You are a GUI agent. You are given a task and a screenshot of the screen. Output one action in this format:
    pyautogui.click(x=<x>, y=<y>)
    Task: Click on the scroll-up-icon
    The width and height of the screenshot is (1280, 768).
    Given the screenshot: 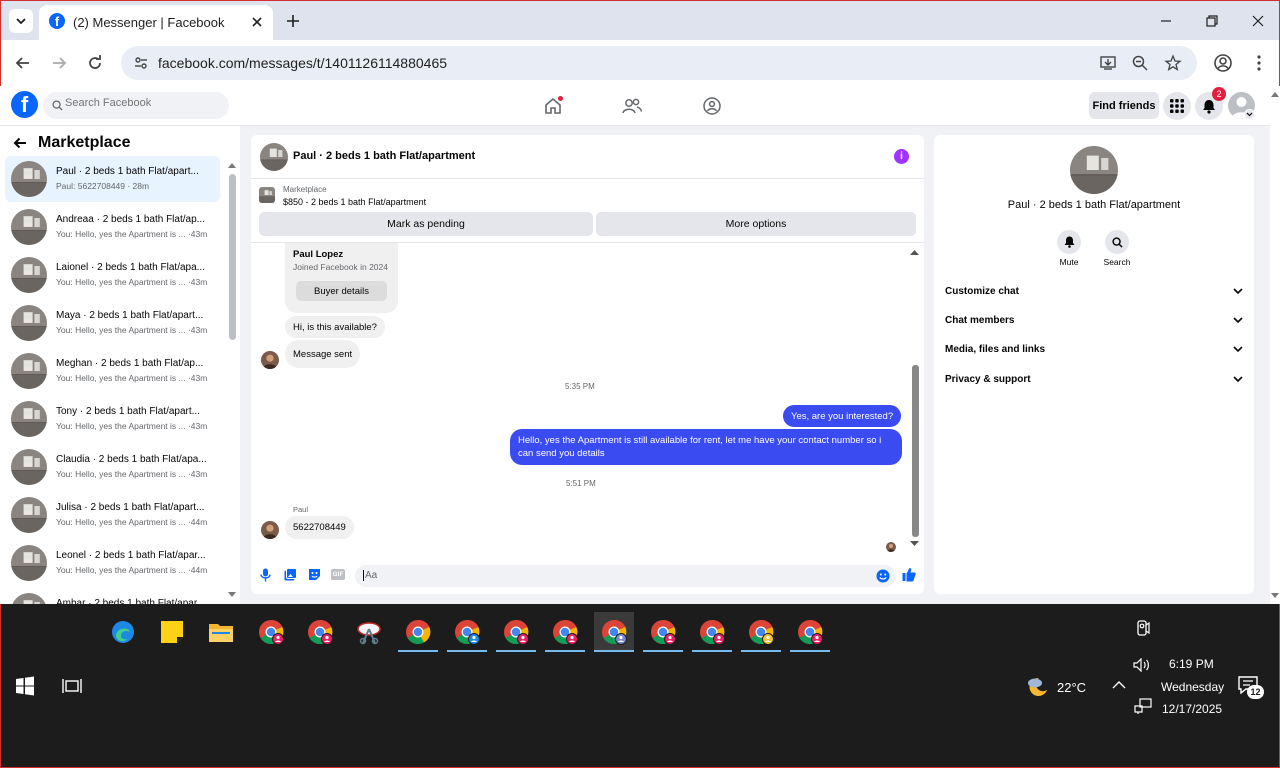 What is the action you would take?
    pyautogui.click(x=232, y=165)
    